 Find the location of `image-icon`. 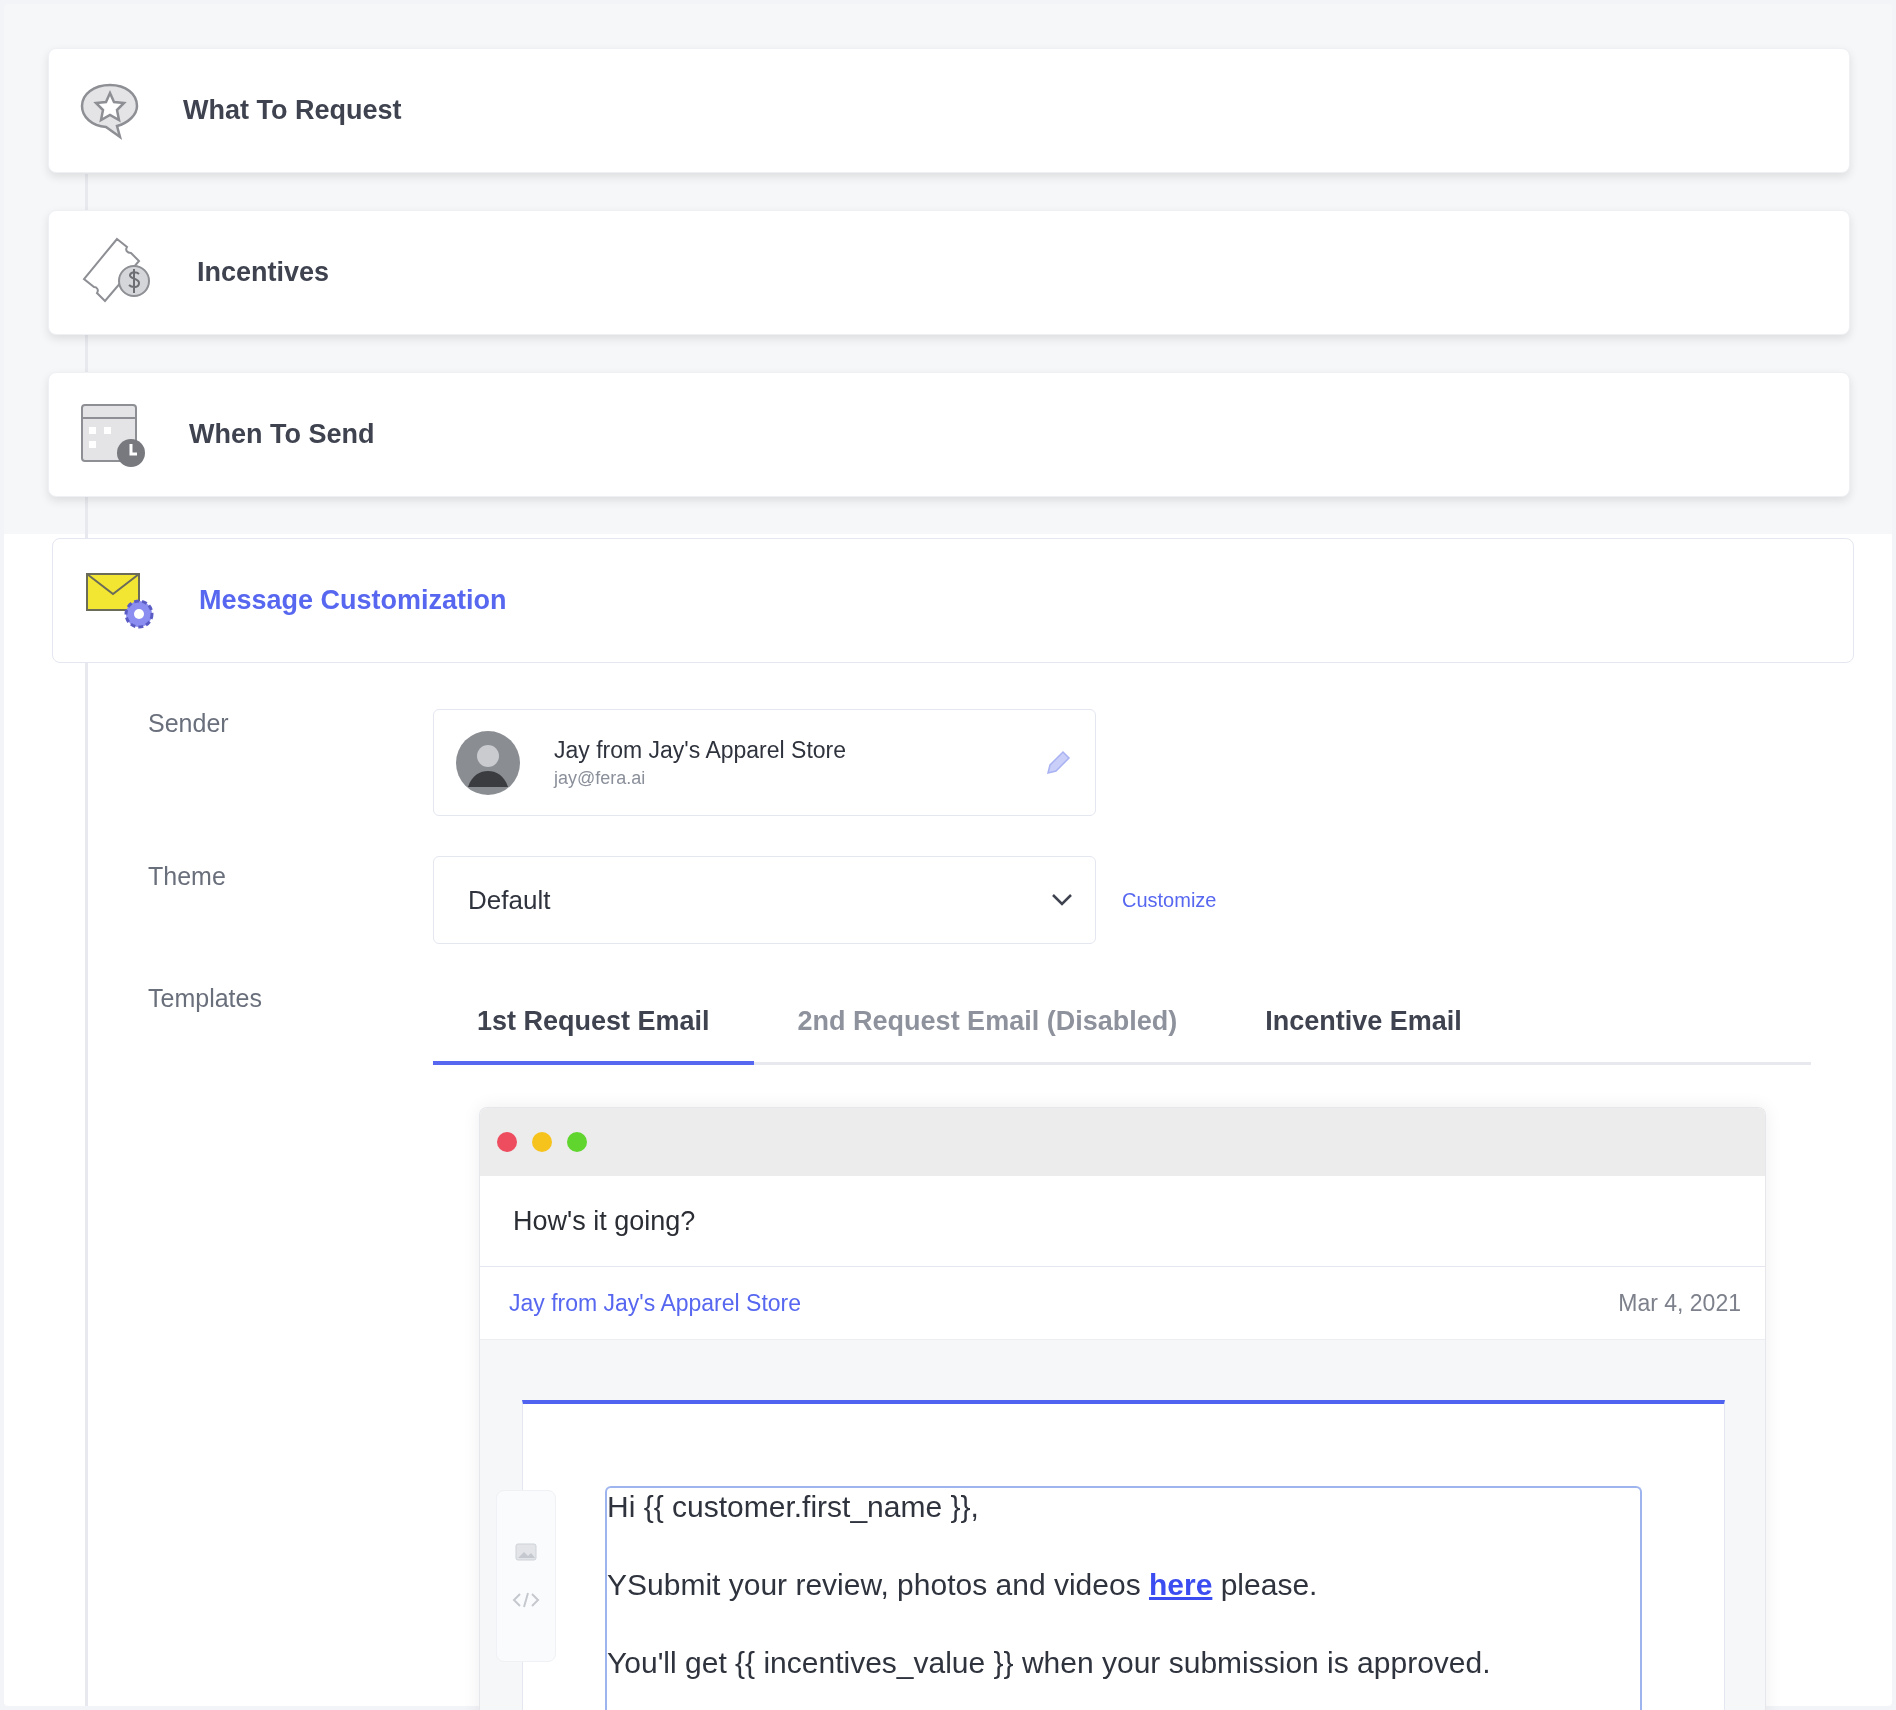

image-icon is located at coordinates (526, 1552).